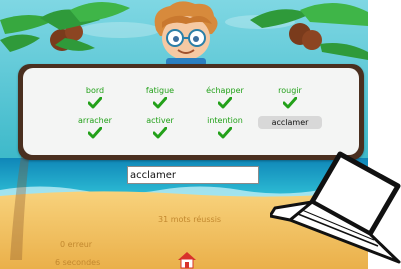 The height and width of the screenshot is (269, 401). I want to click on word-item: fatigue, so click(160, 97).